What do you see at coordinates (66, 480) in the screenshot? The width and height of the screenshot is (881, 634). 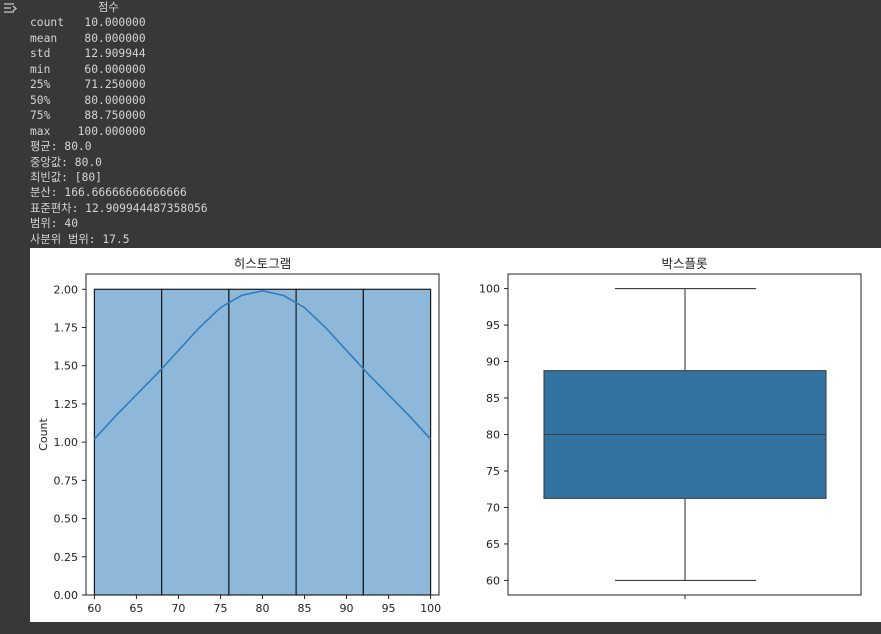 I see `y-tick-label: 0.75` at bounding box center [66, 480].